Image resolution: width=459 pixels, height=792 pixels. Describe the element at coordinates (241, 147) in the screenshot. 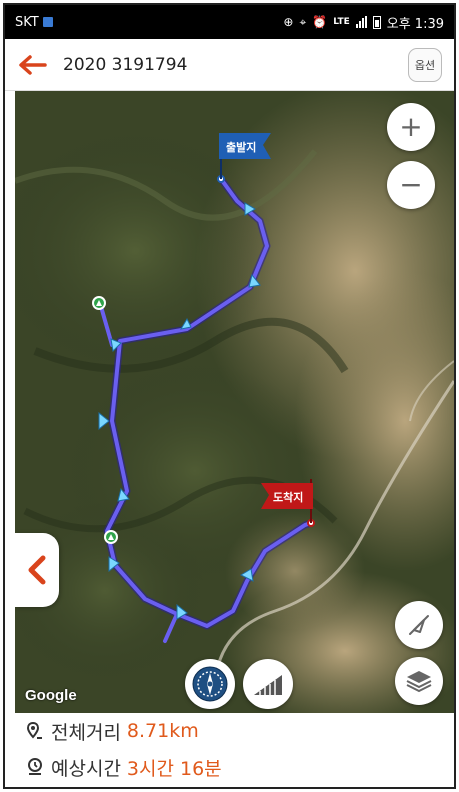

I see `start-label: 출발지` at that location.